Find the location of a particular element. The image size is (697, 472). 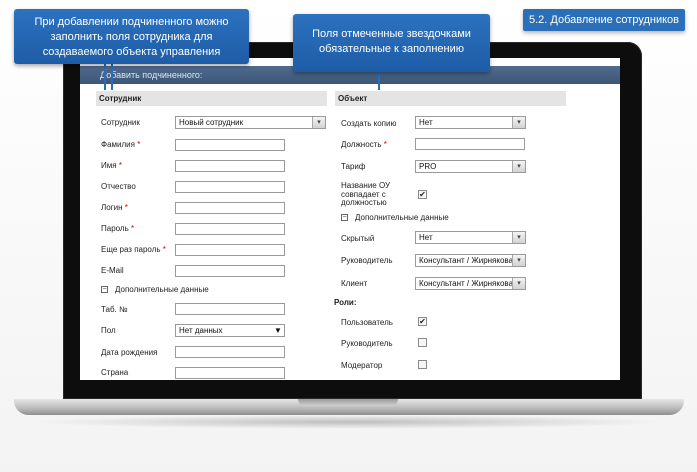

role-user-checkbox: ✔ is located at coordinates (422, 321).